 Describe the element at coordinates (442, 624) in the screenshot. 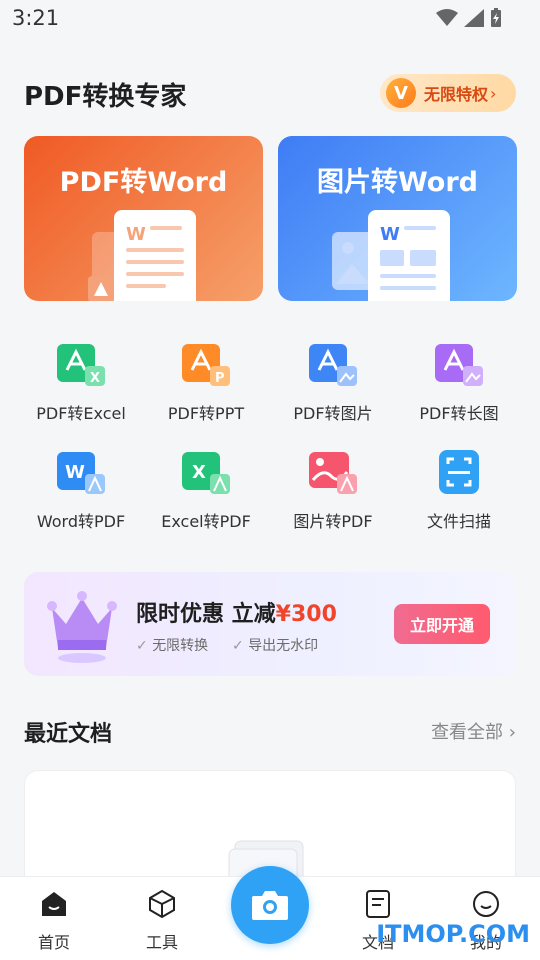

I see `activate-now-button: 立即开通` at that location.